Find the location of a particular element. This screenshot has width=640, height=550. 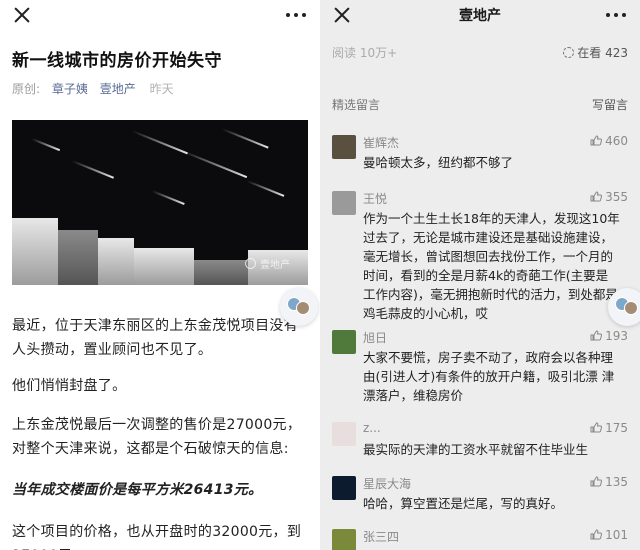

like-count: 175 is located at coordinates (616, 428).